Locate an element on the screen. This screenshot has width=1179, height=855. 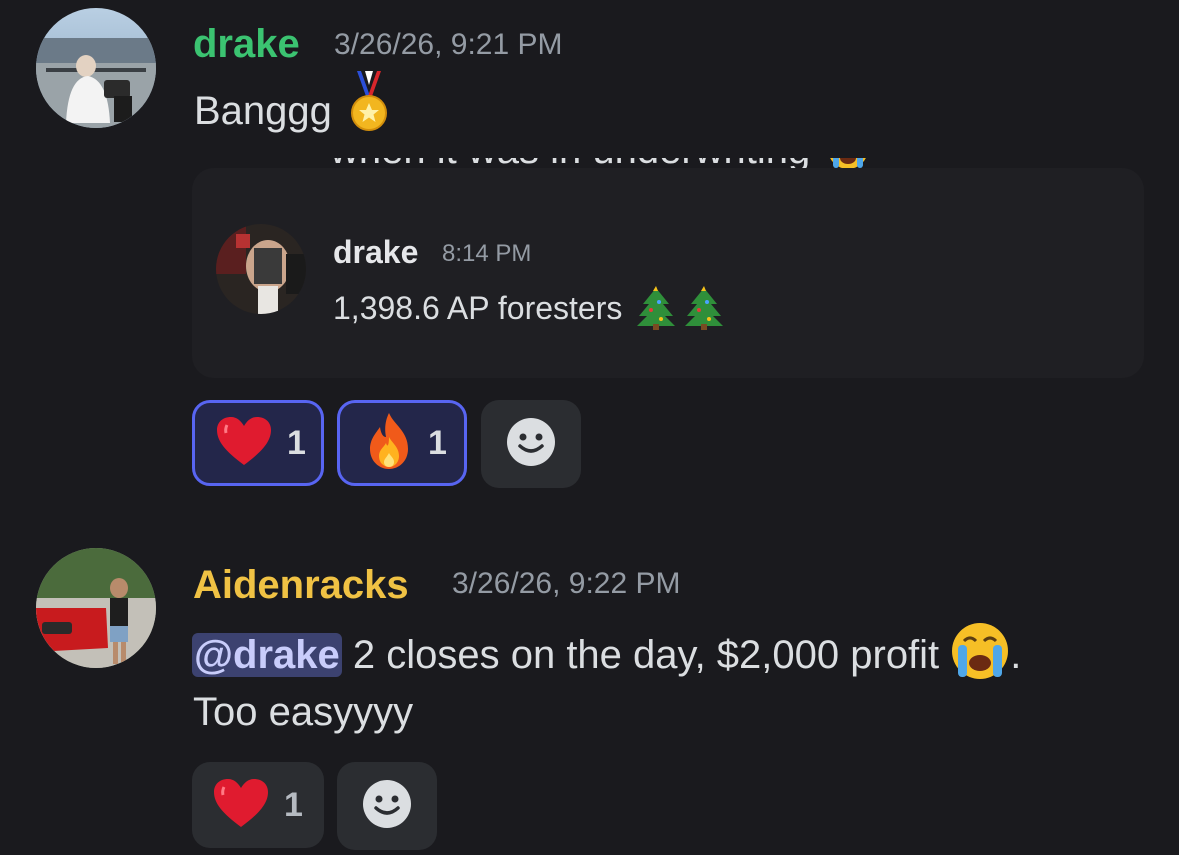
quoted-username: drake is located at coordinates (375, 252).